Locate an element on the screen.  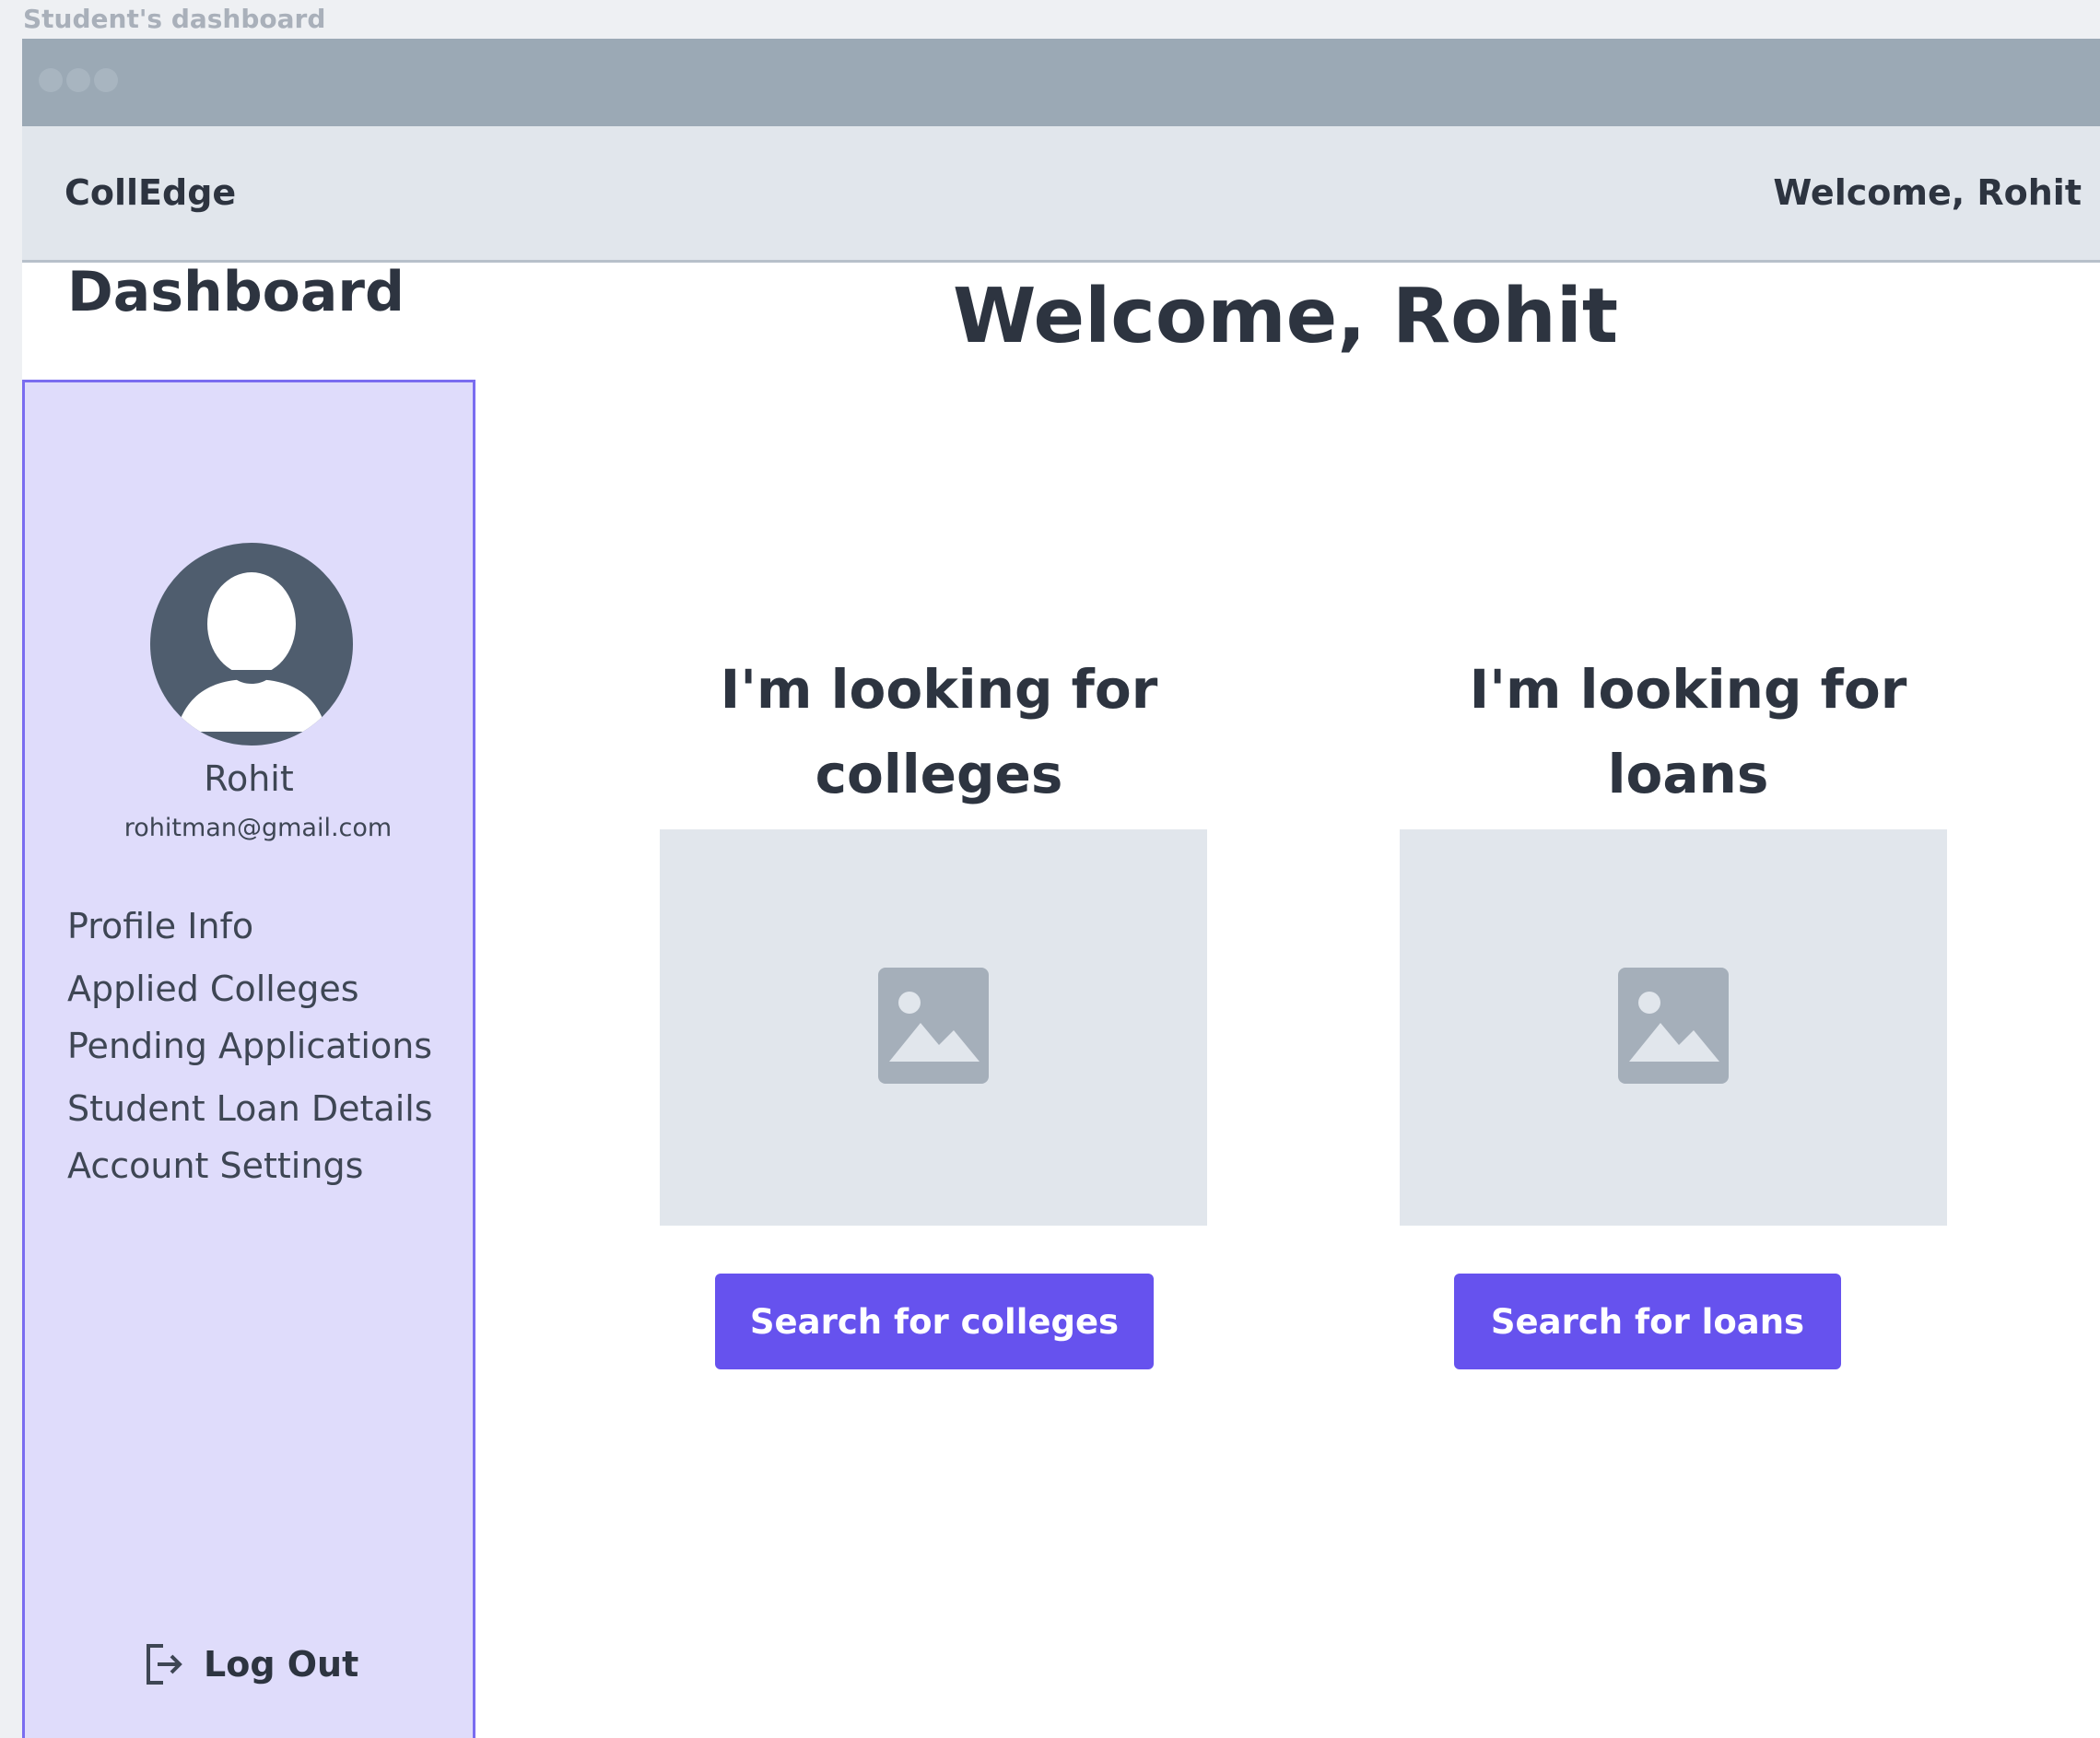
colleges-image-placeholder is located at coordinates (934, 1027).